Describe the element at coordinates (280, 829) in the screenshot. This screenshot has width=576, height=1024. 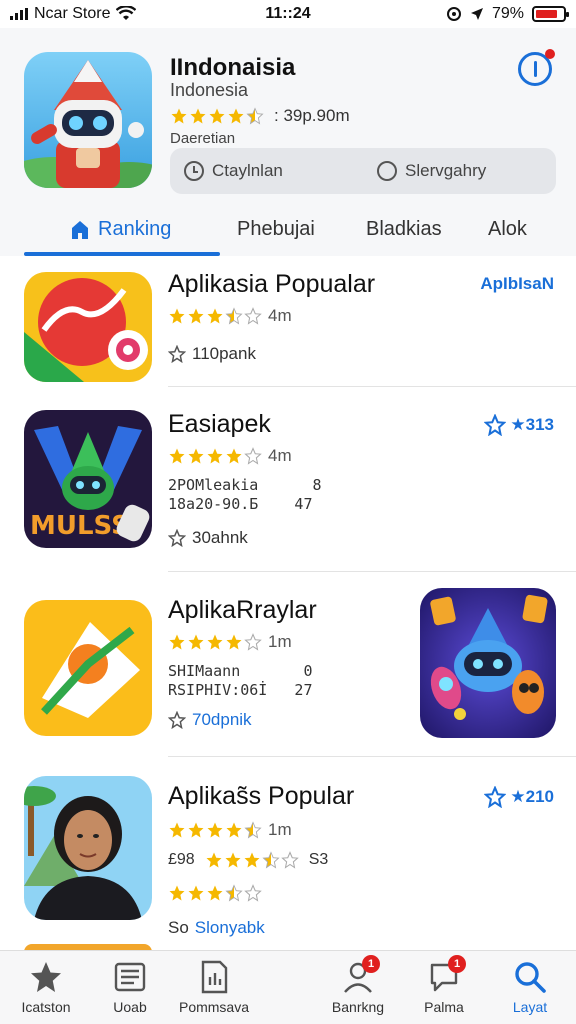
I see `rating-count: 1m` at that location.